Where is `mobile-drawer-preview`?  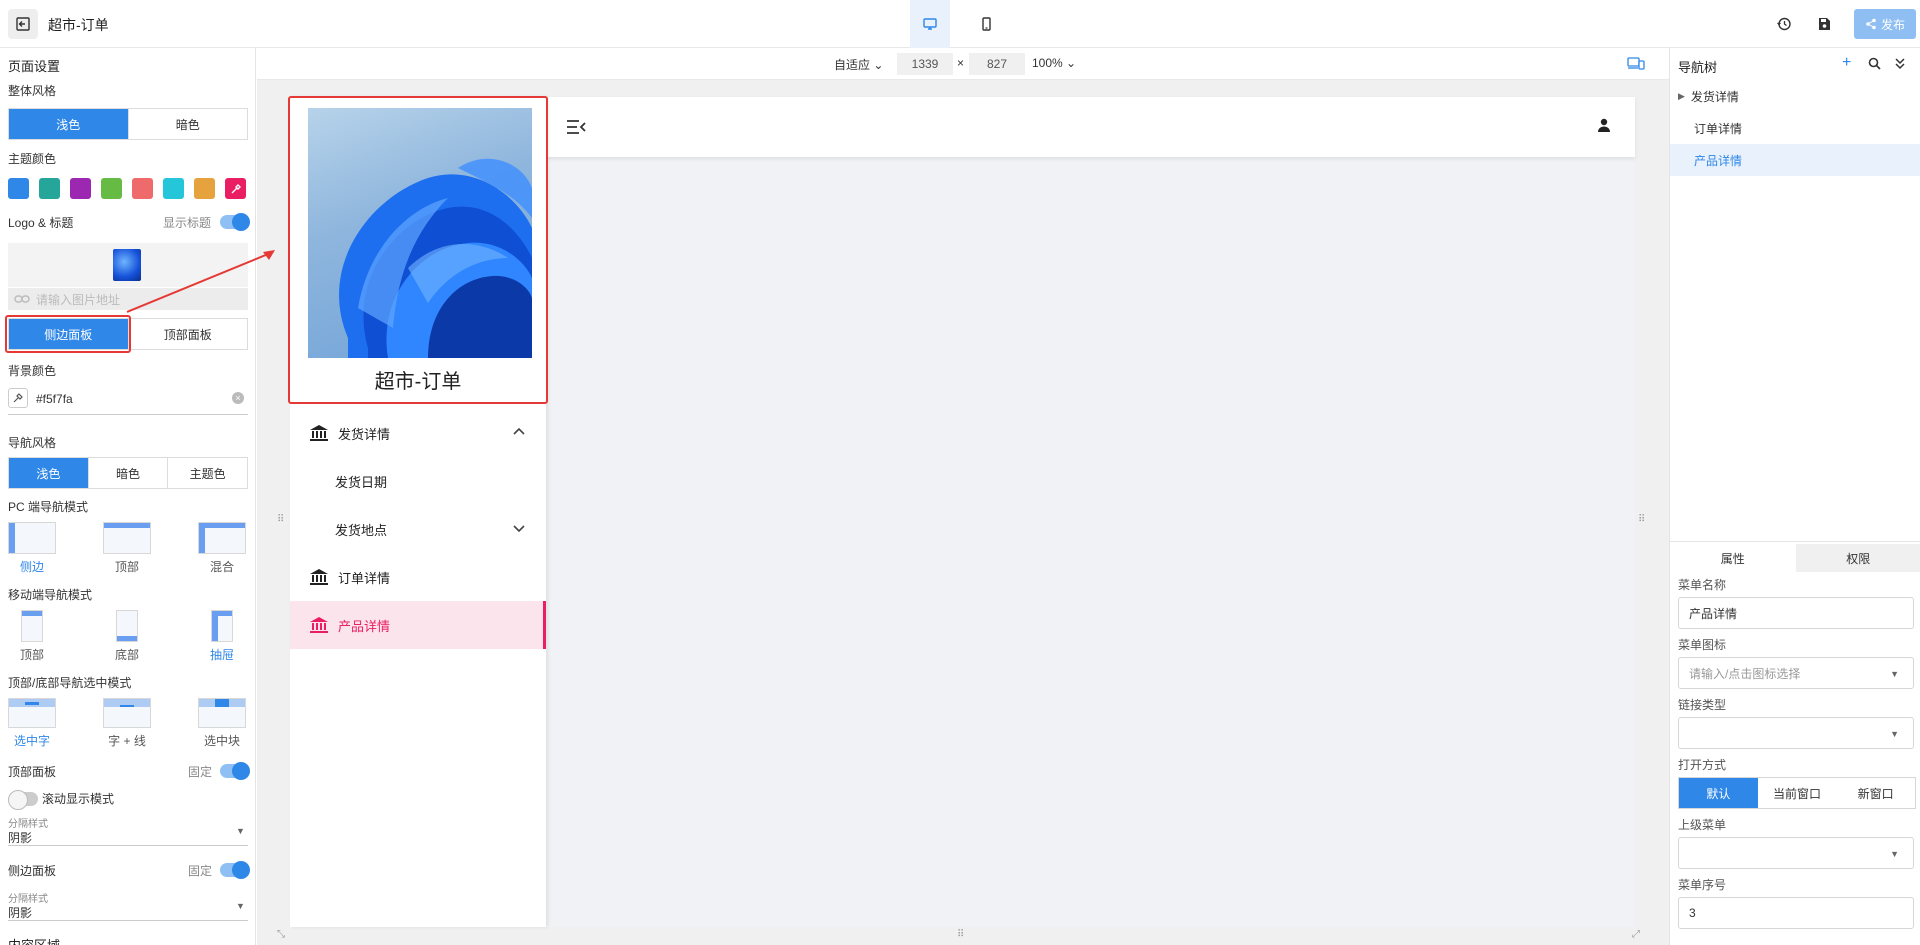
mobile-drawer-preview is located at coordinates (222, 626).